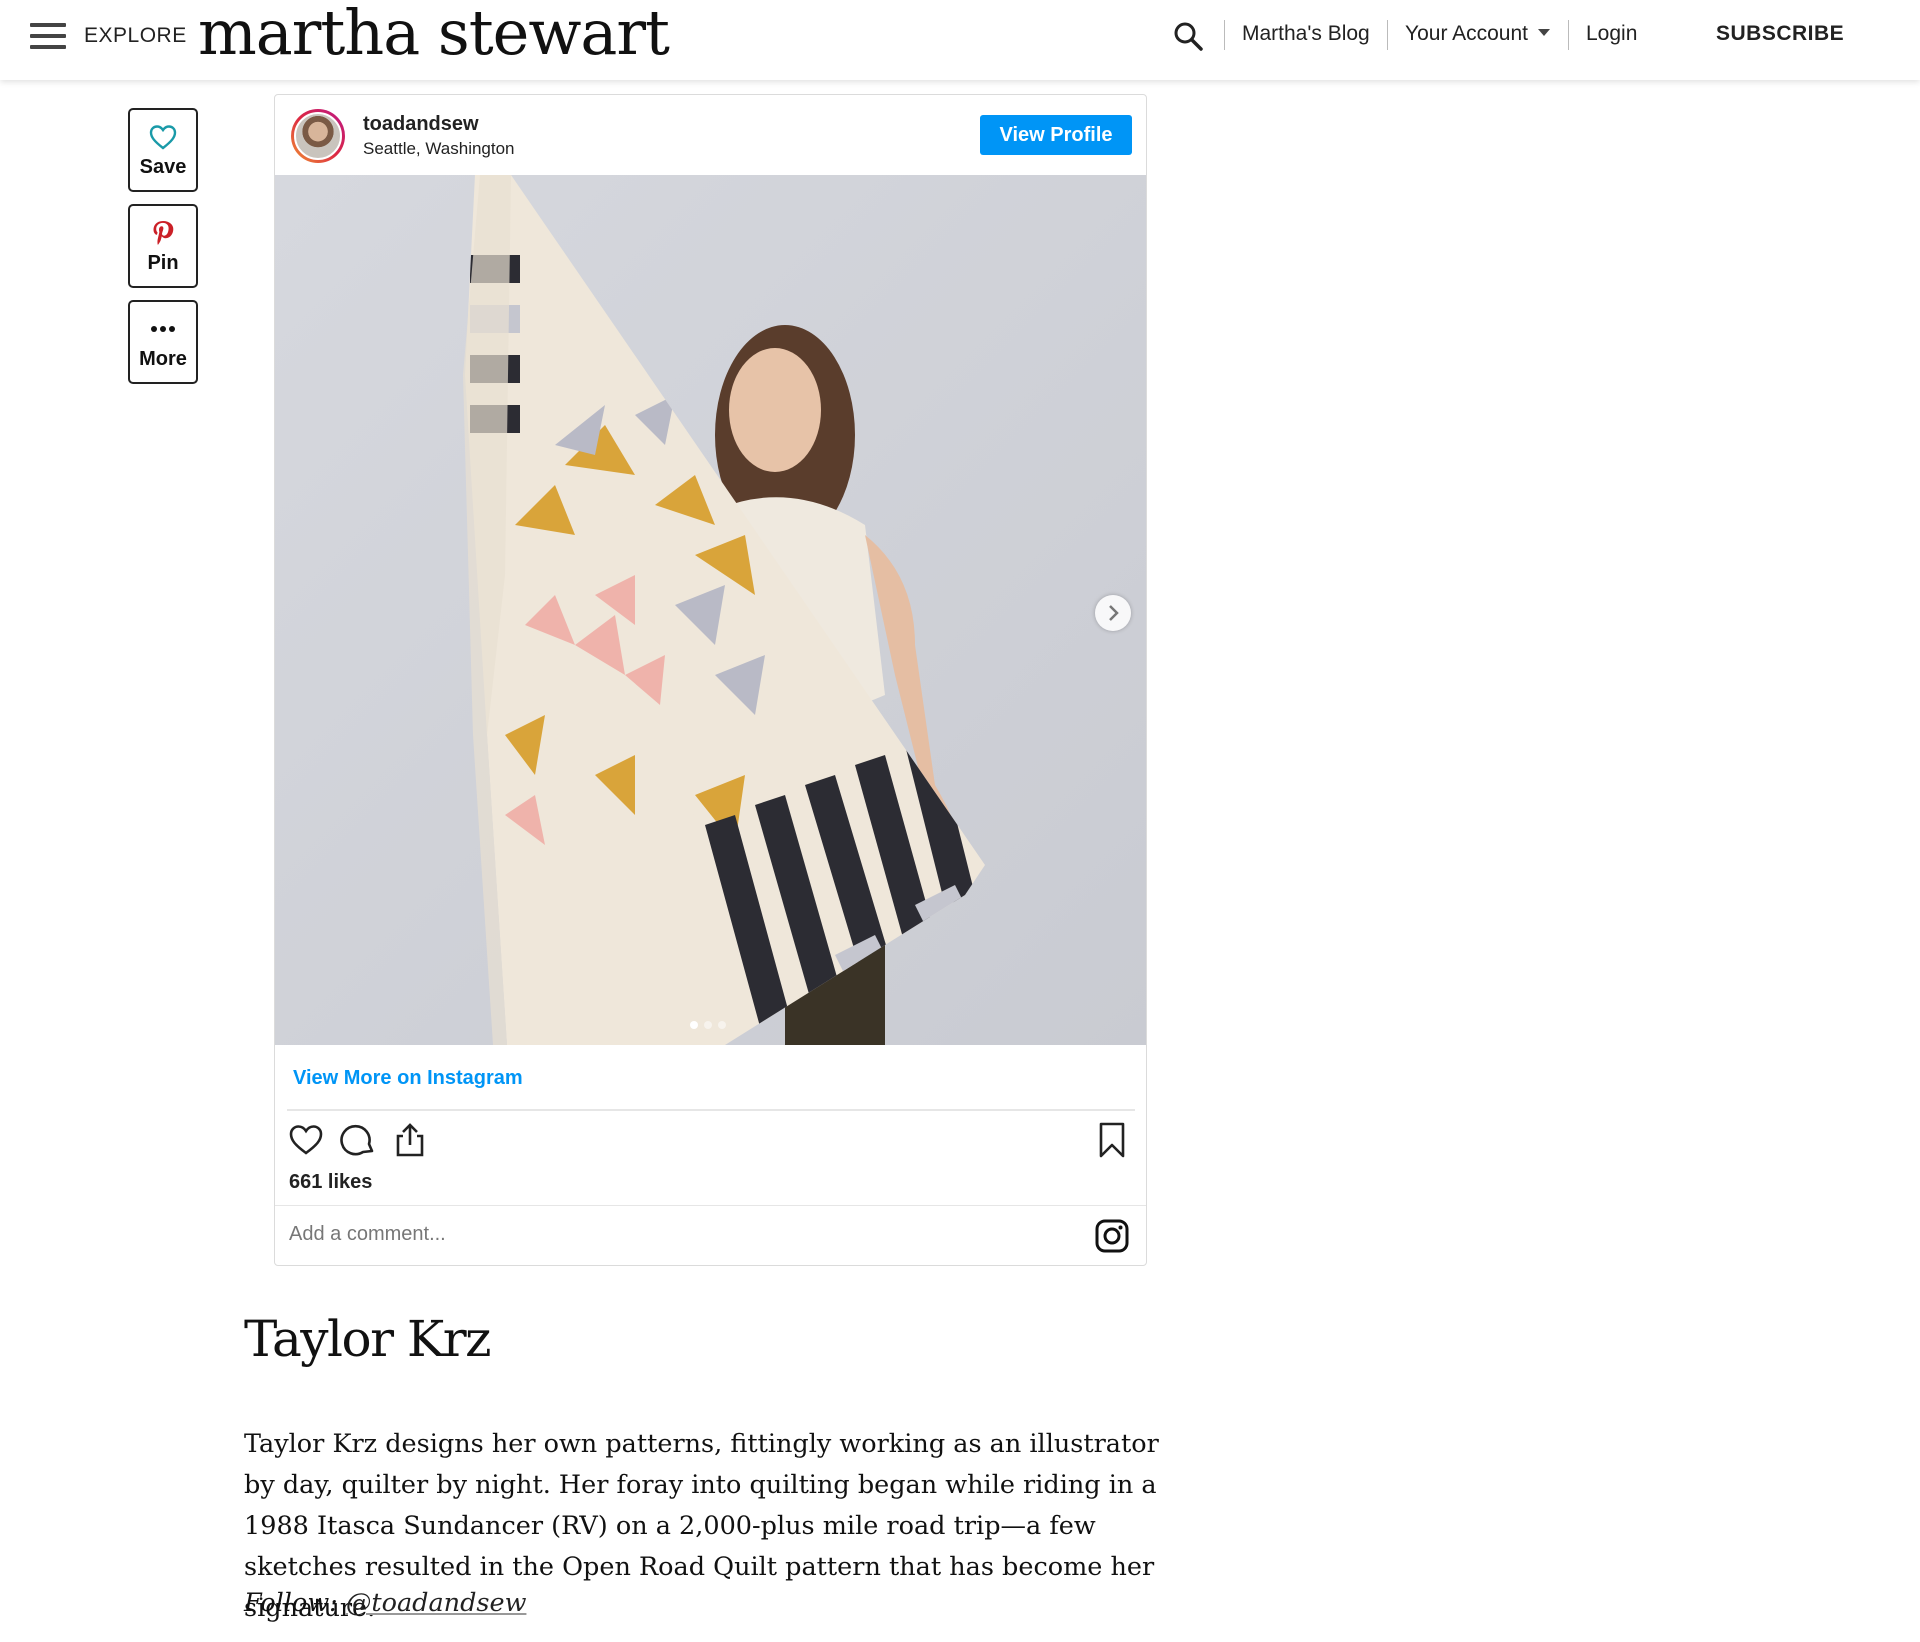 The width and height of the screenshot is (1920, 1642). Describe the element at coordinates (421, 124) in the screenshot. I see `instagram-username: toadandsew` at that location.